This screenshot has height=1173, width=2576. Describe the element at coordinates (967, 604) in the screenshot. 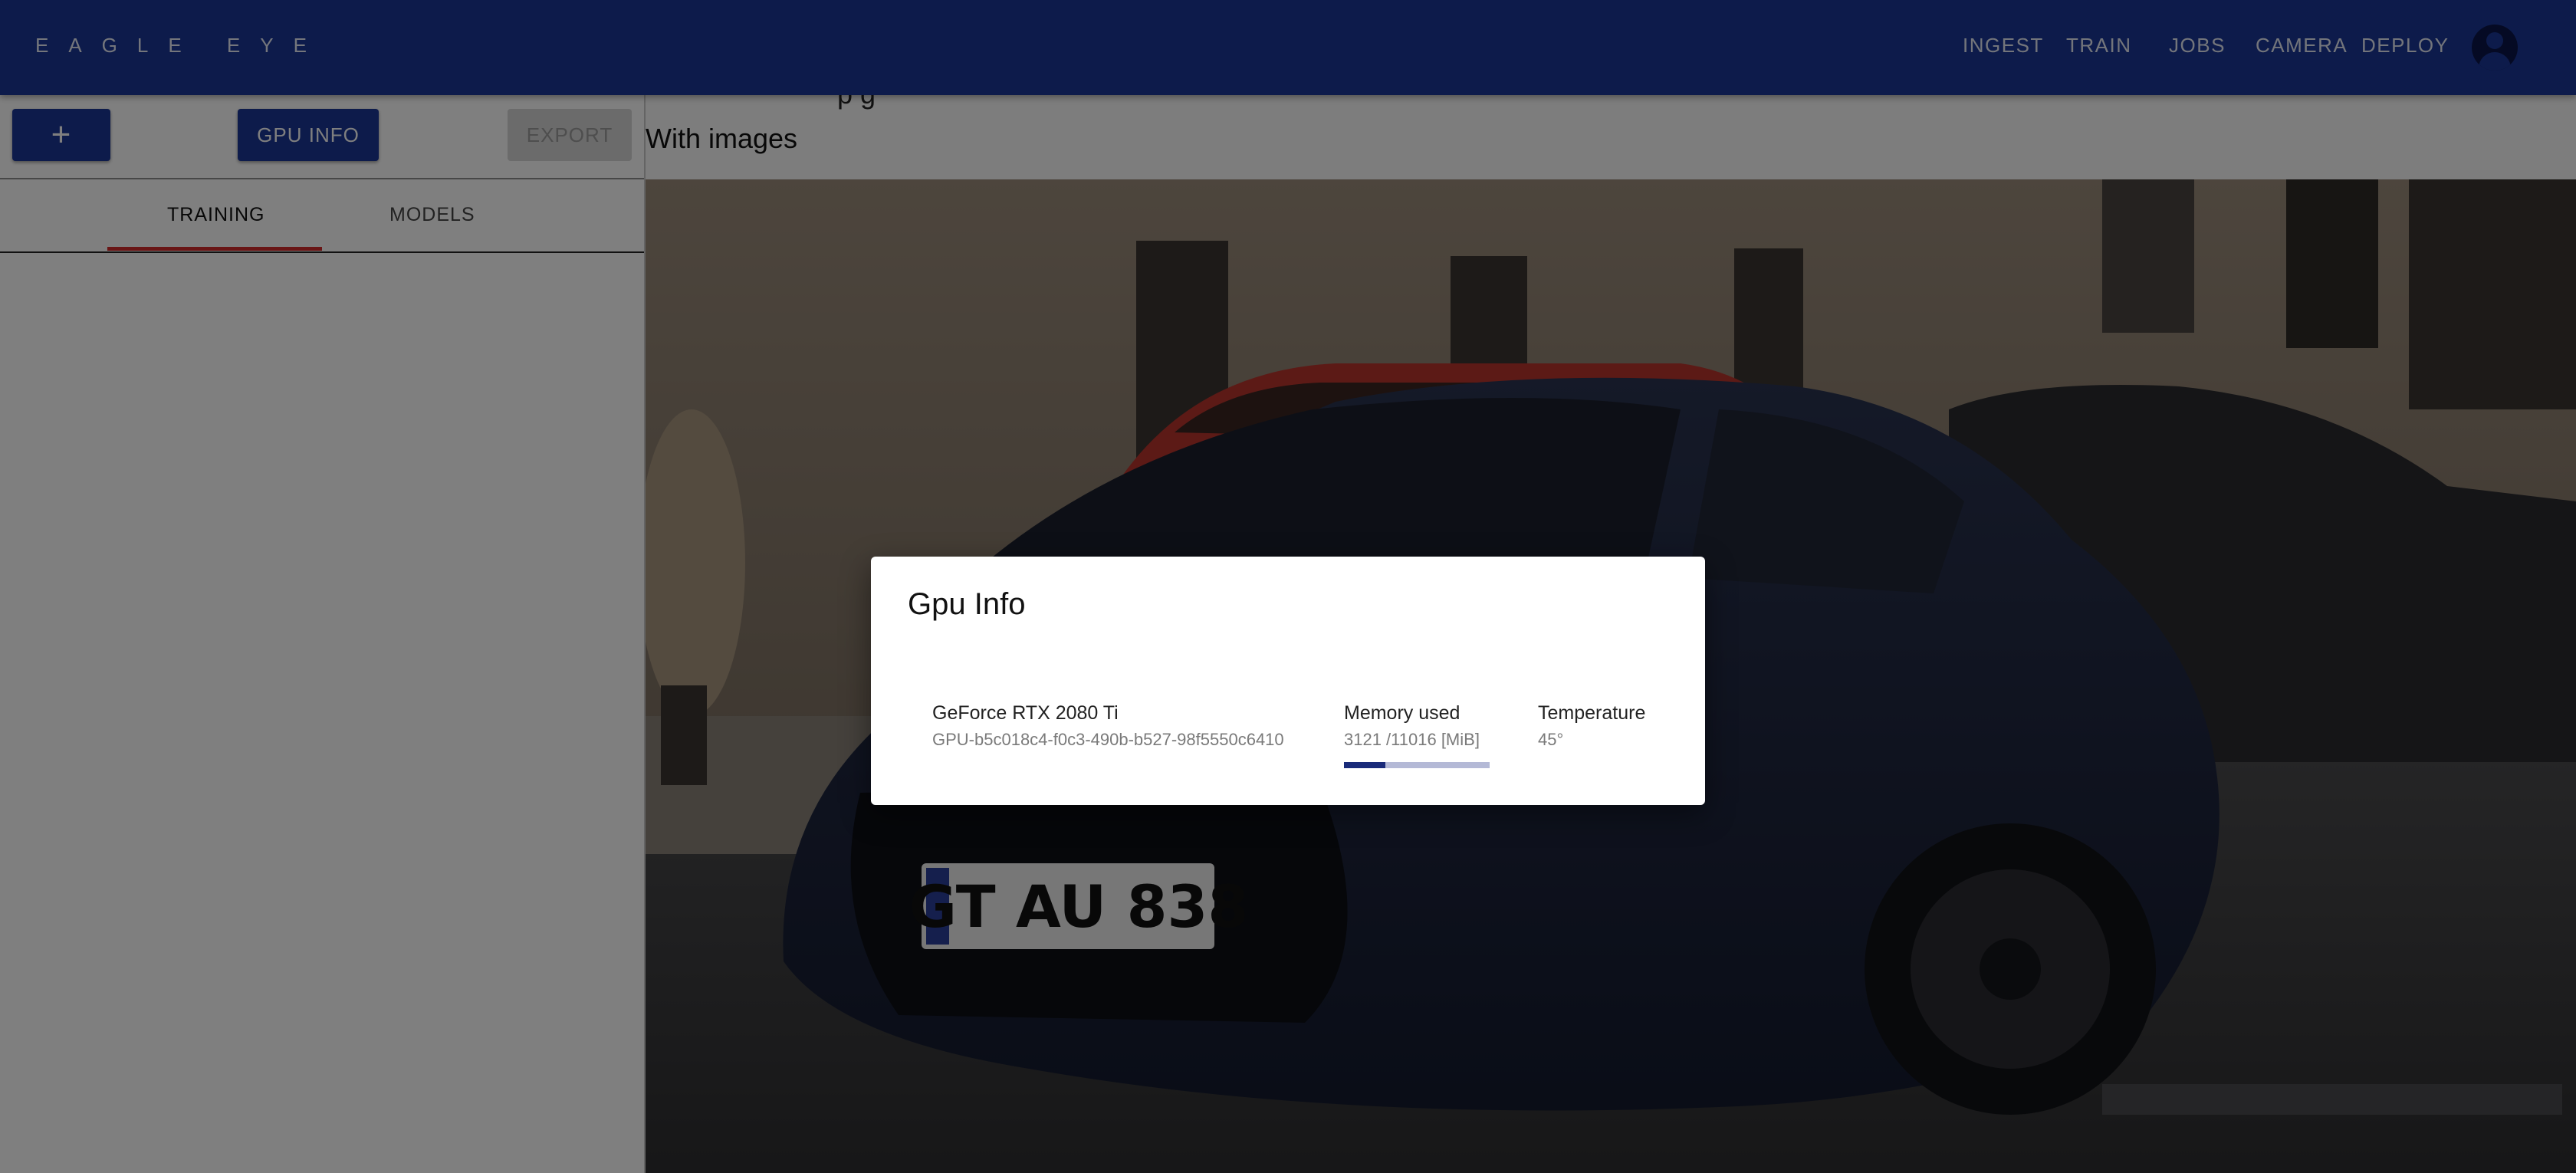

I see `dialog-title: Gpu Info` at that location.